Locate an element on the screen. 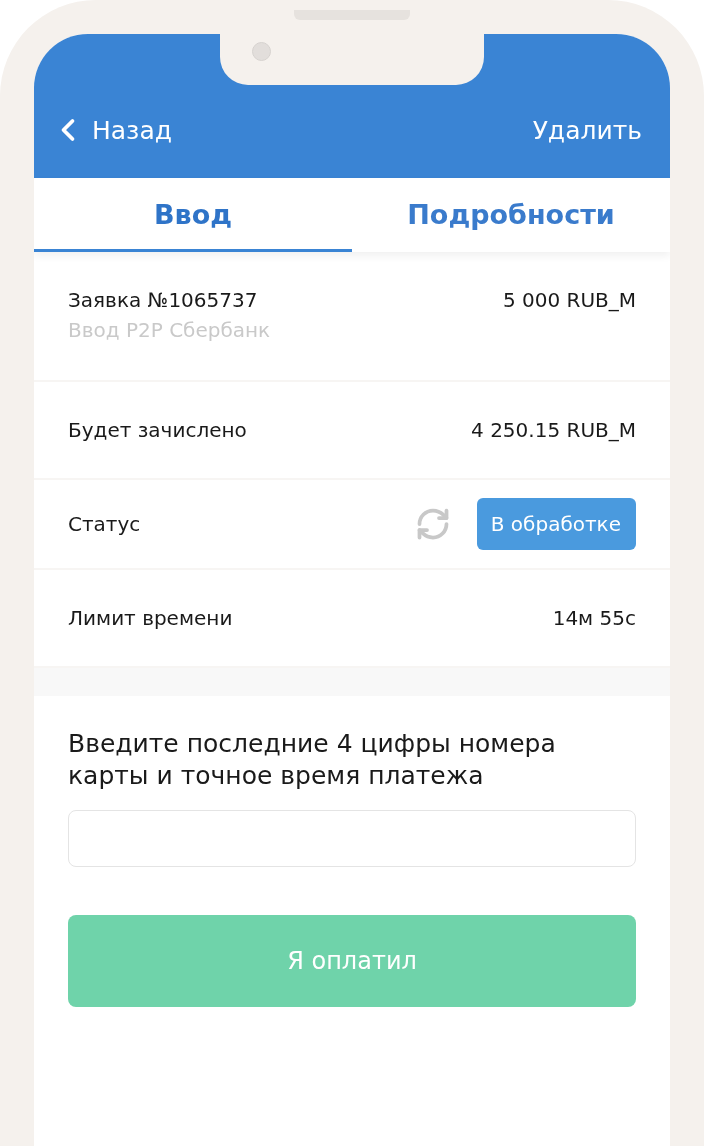  row-label: Лимит времени is located at coordinates (150, 618).